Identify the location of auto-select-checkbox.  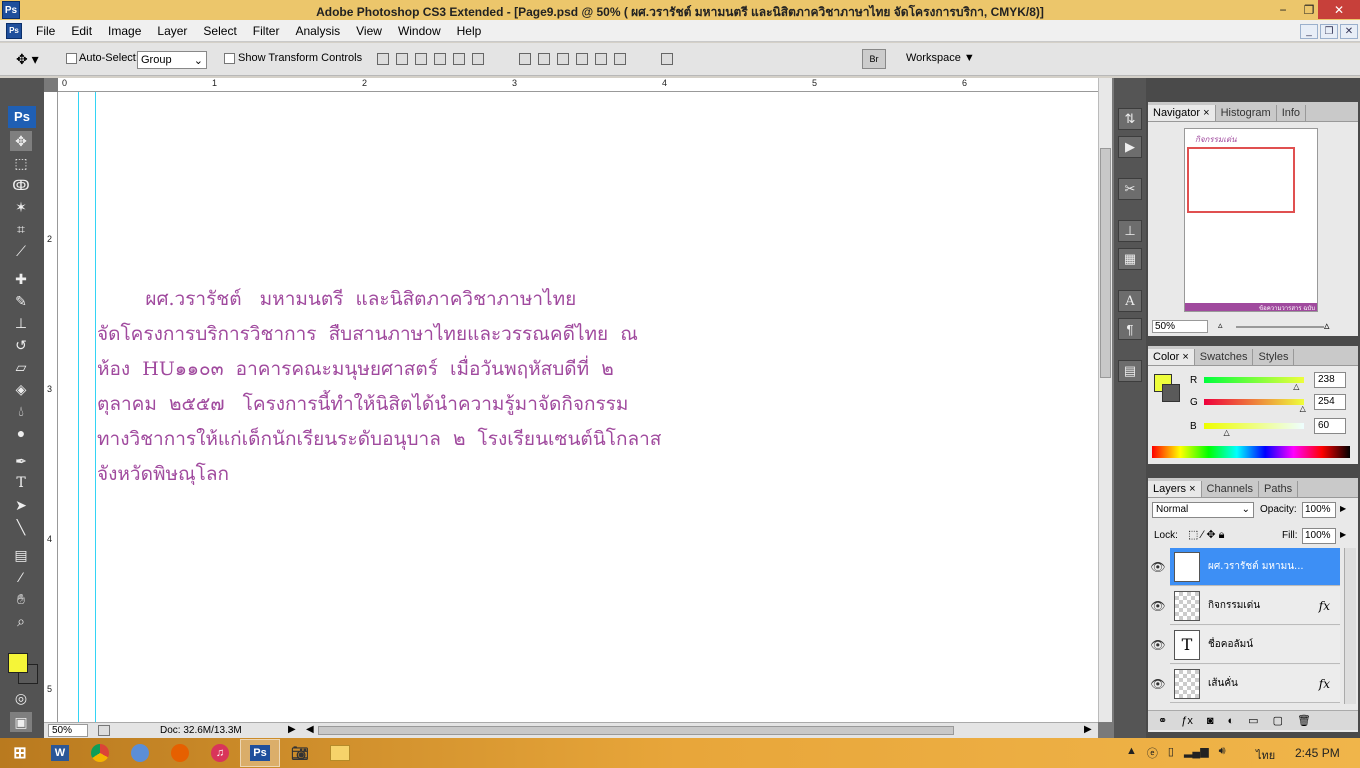
(71, 58).